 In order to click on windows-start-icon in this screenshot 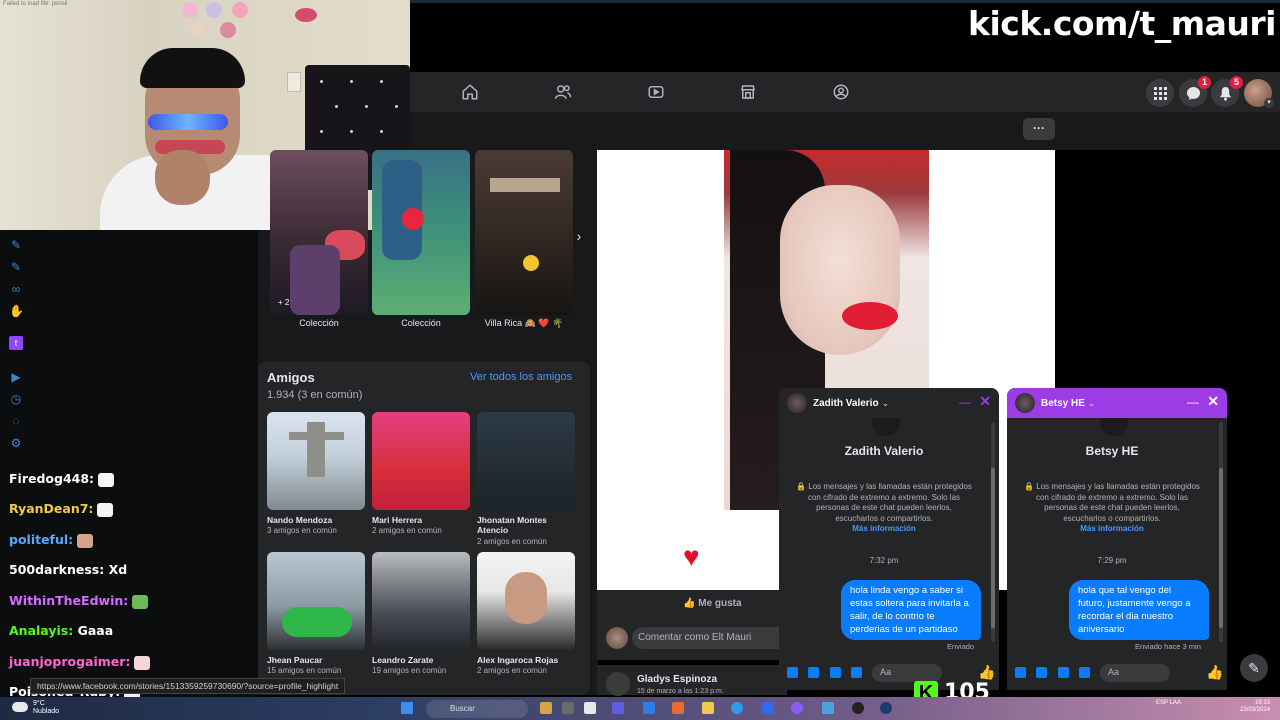, I will do `click(407, 708)`.